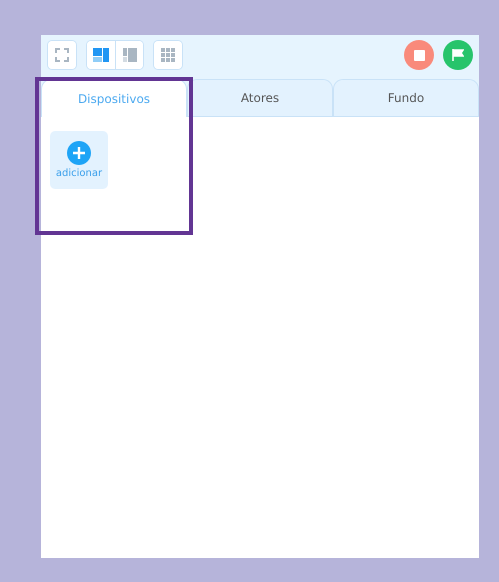 This screenshot has height=582, width=499. I want to click on stop-button, so click(419, 55).